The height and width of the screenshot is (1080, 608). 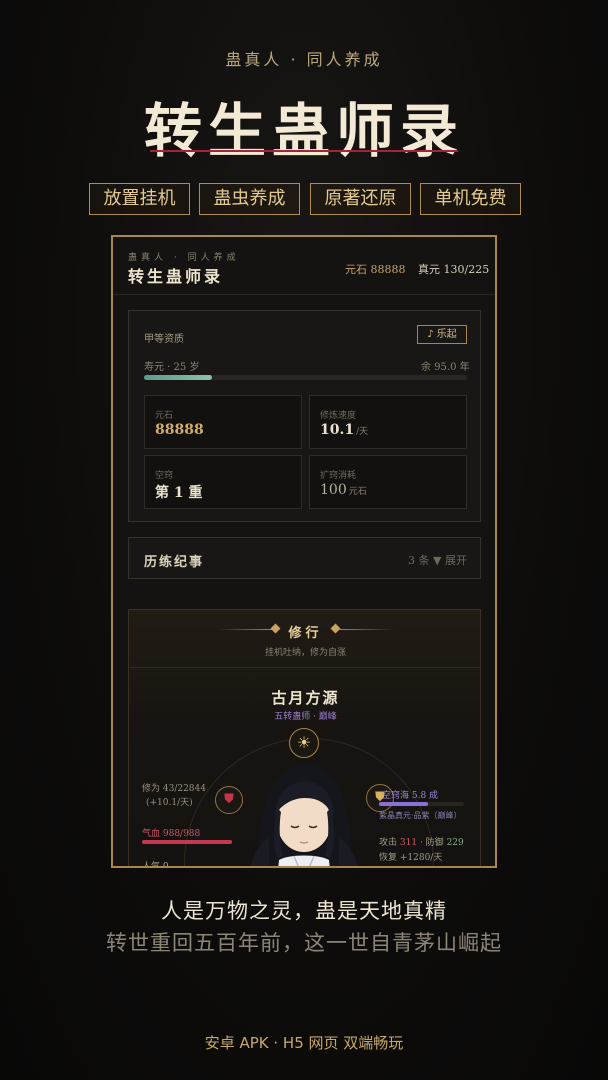 I want to click on stat-expand-cost: 扩窍消耗 100 元石, so click(x=388, y=482).